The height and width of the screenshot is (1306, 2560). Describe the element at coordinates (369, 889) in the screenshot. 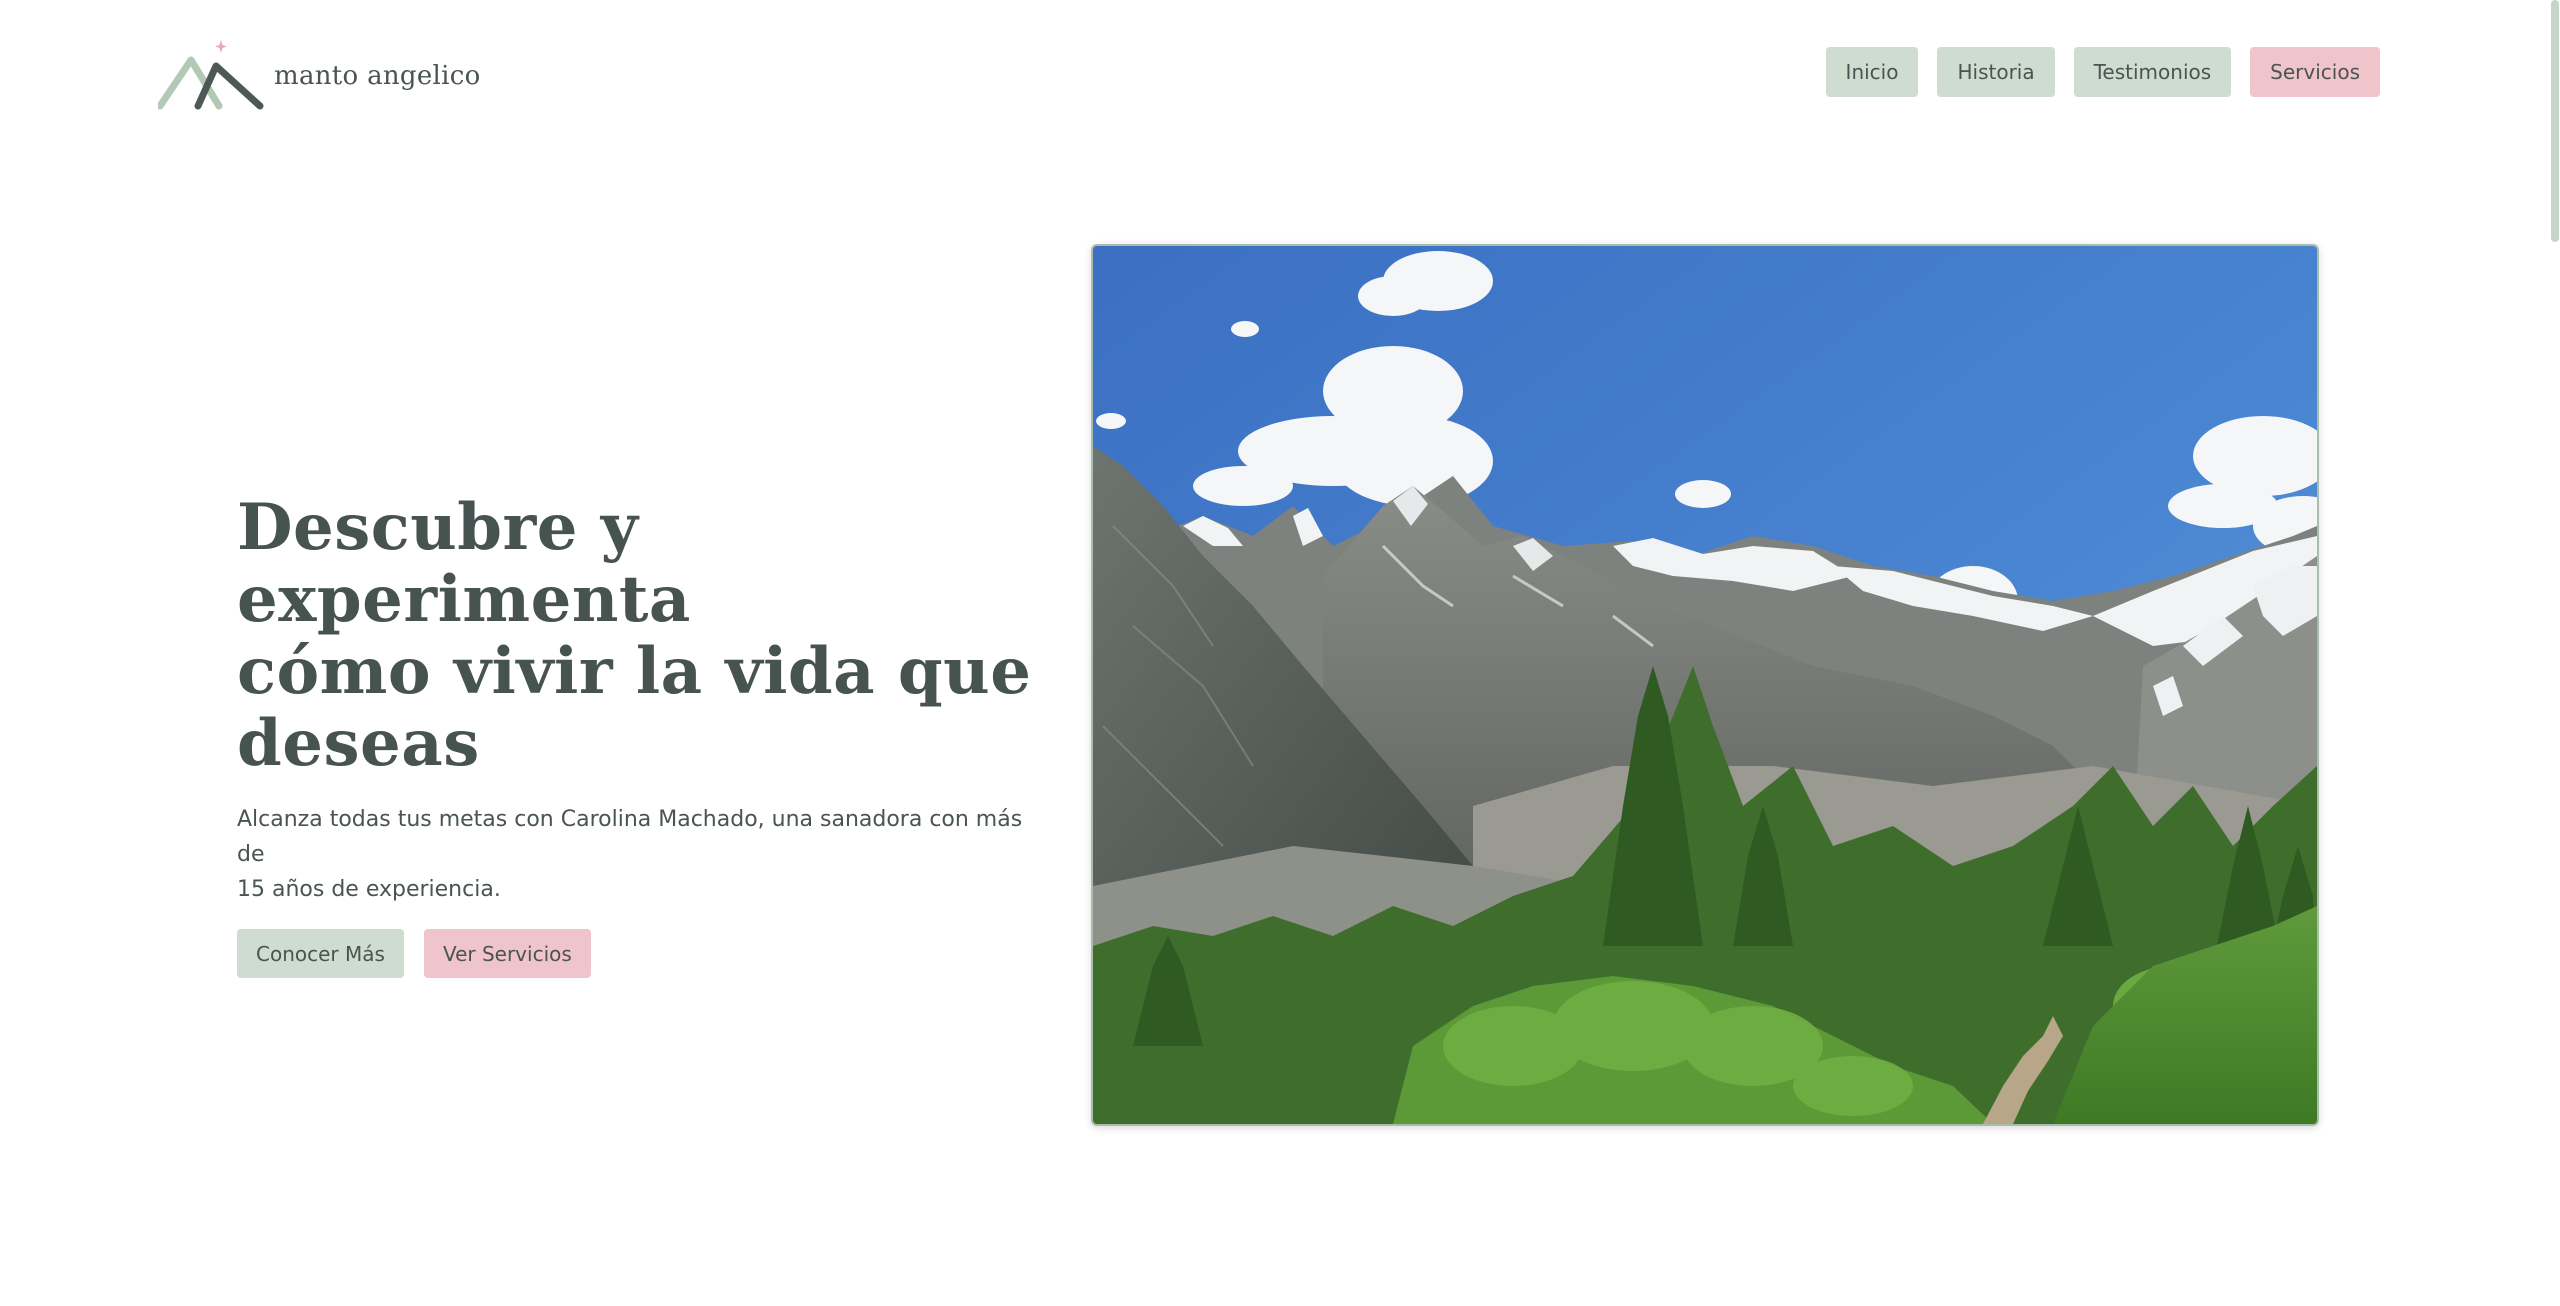

I see `hero-subtitle-line-2: 15 años de experiencia.` at that location.